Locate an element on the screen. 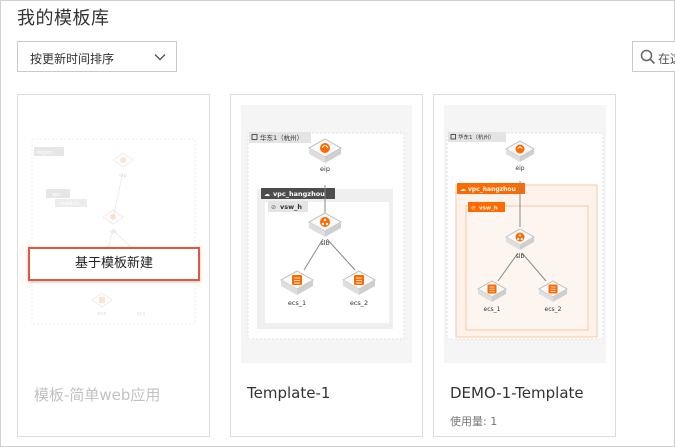  template-name: DEMO-1-Template is located at coordinates (517, 393).